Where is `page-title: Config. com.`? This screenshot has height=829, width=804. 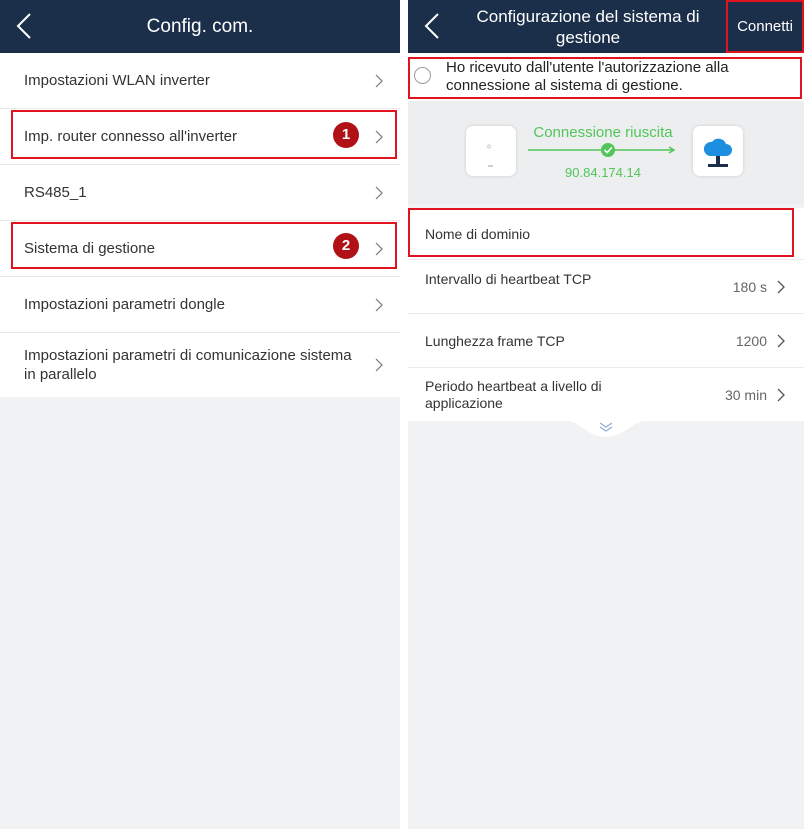 page-title: Config. com. is located at coordinates (200, 26).